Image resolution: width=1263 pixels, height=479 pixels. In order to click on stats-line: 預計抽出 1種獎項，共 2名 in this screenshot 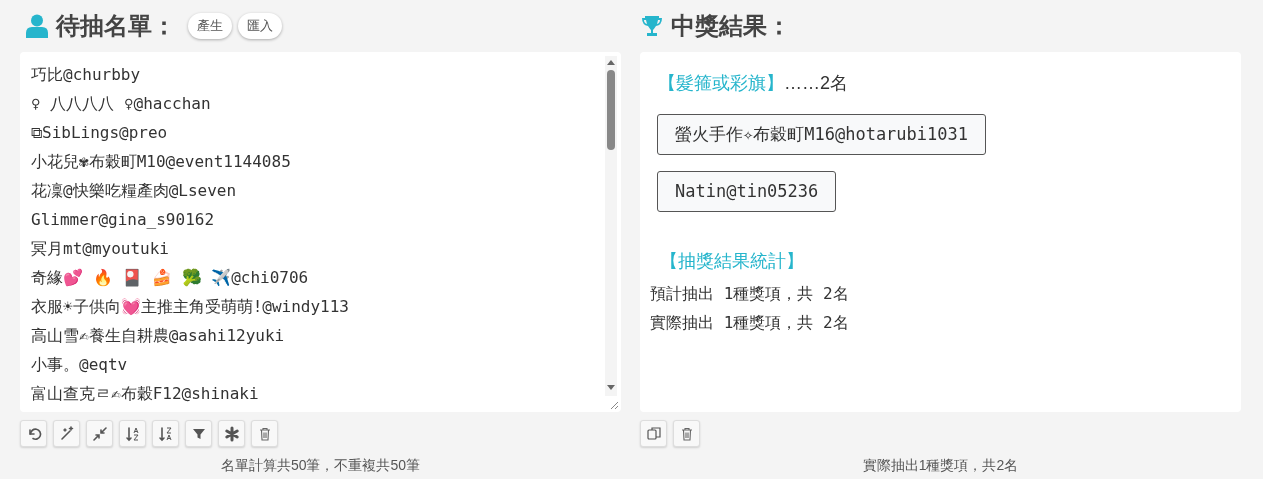, I will do `click(750, 294)`.